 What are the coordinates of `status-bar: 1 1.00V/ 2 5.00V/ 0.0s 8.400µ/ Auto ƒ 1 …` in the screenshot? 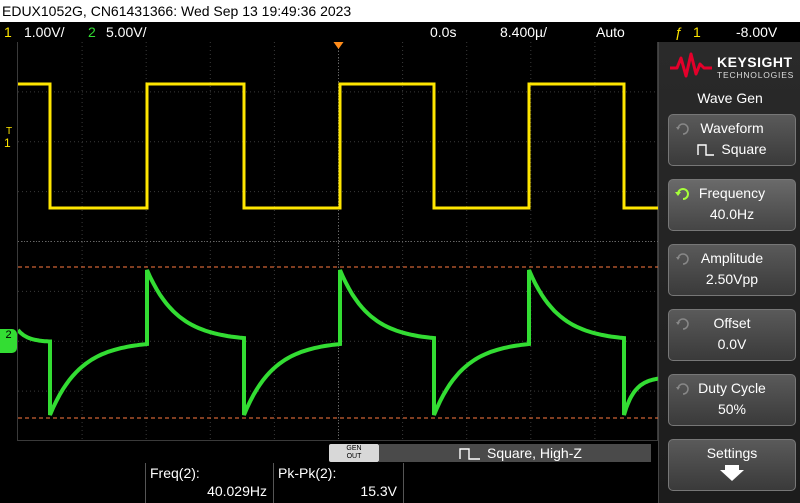 It's located at (400, 32).